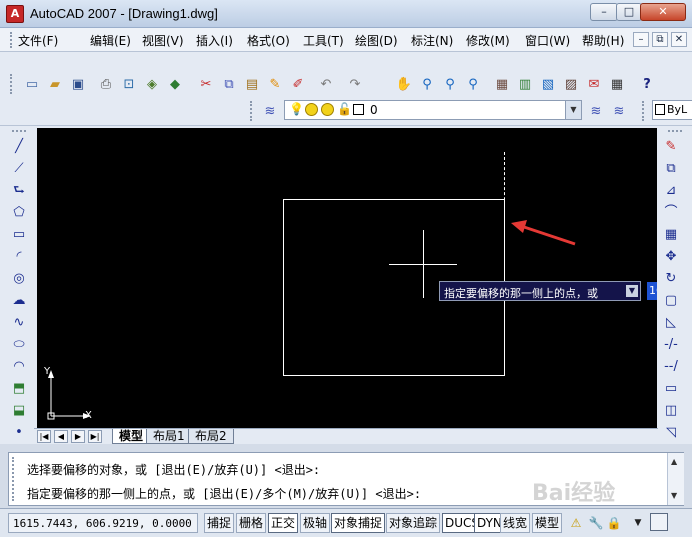 This screenshot has height=537, width=692. What do you see at coordinates (660, 39) in the screenshot?
I see `doc-restore-button: ⧉` at bounding box center [660, 39].